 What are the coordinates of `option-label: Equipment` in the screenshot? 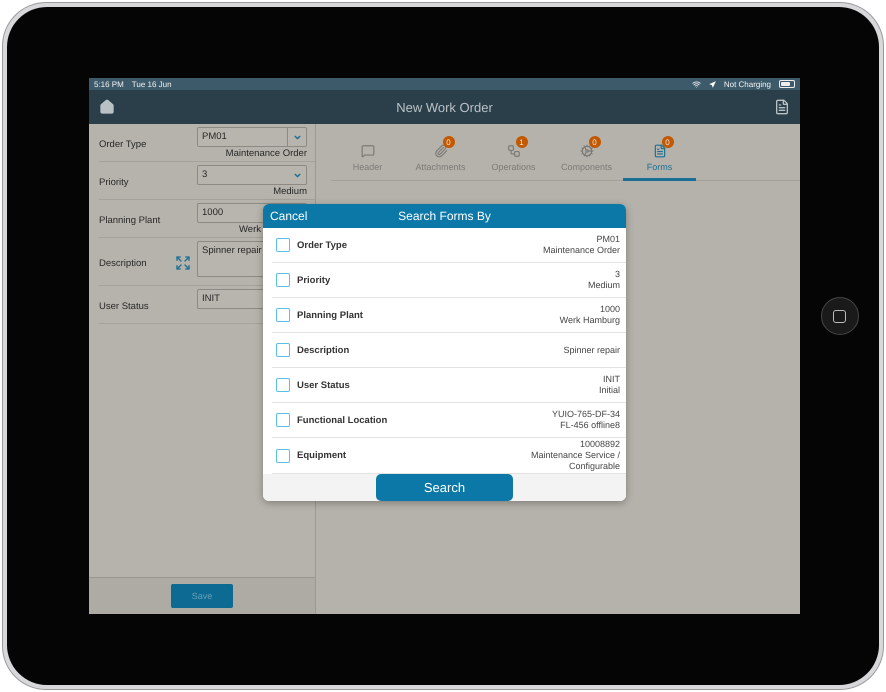 It's located at (322, 455).